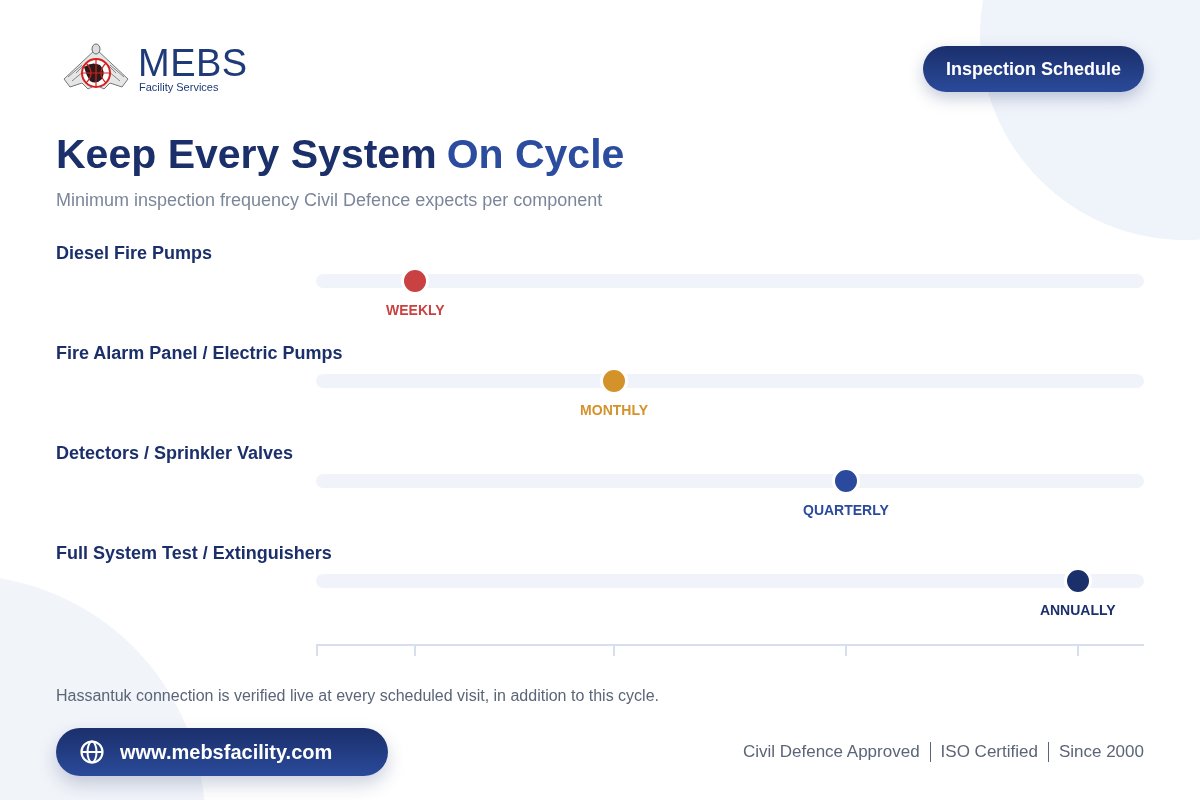  I want to click on frequency-label: MONTHLY, so click(614, 410).